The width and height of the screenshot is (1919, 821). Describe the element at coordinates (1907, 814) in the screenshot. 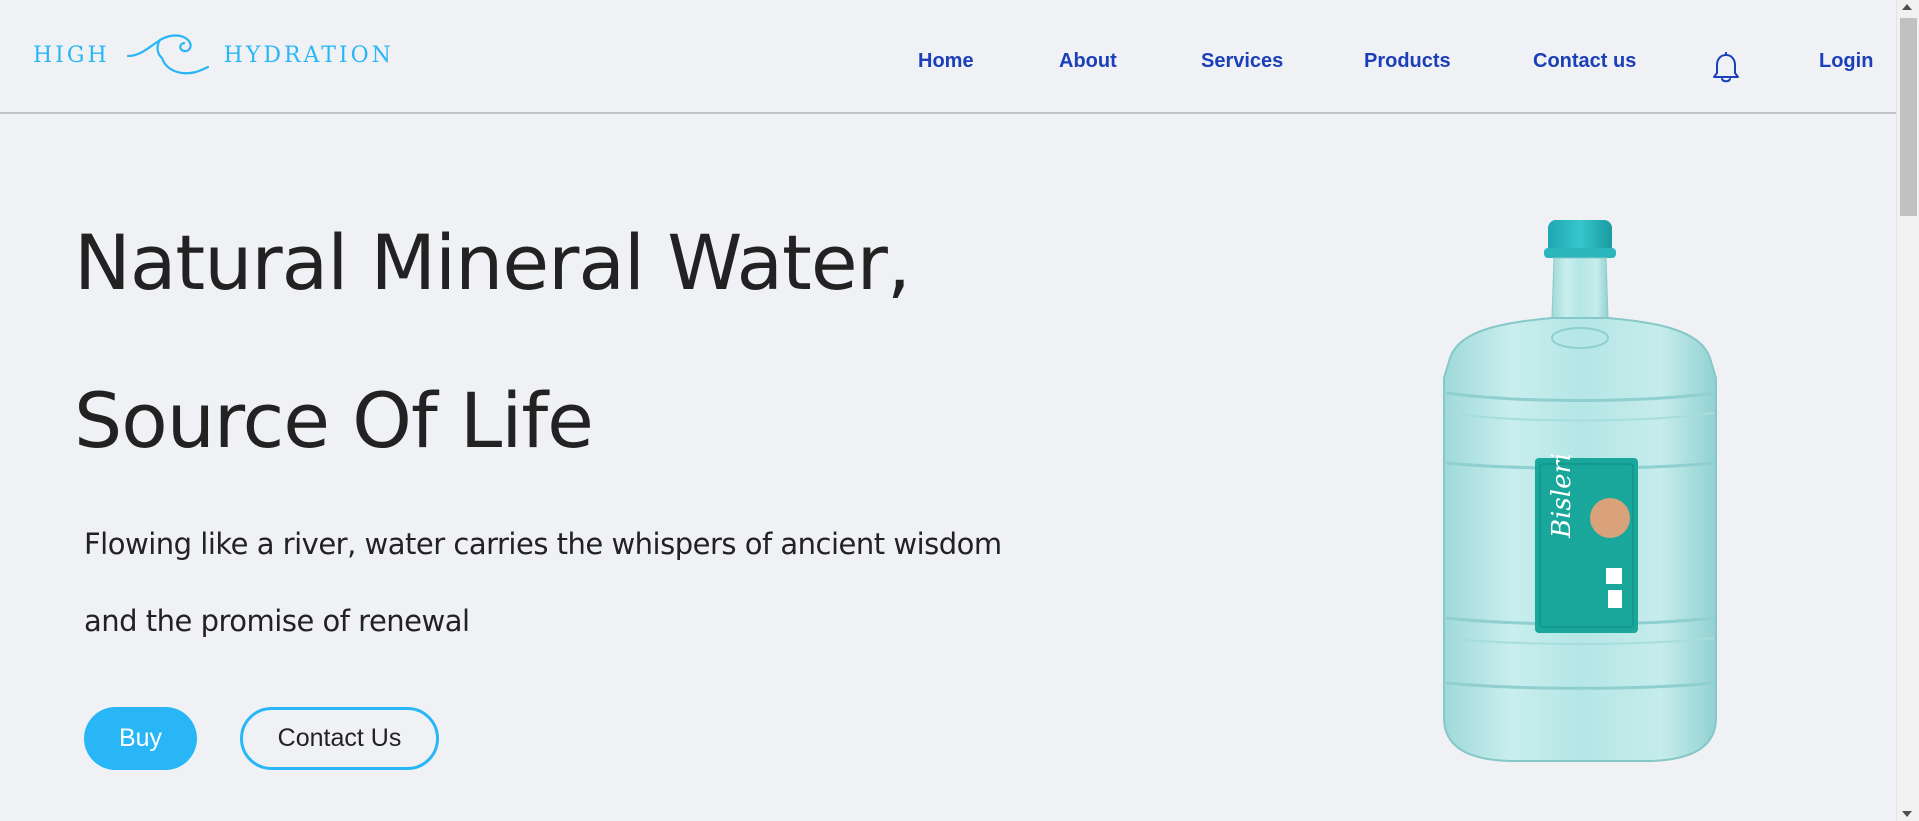

I see `scroll-down-arrow-icon` at that location.